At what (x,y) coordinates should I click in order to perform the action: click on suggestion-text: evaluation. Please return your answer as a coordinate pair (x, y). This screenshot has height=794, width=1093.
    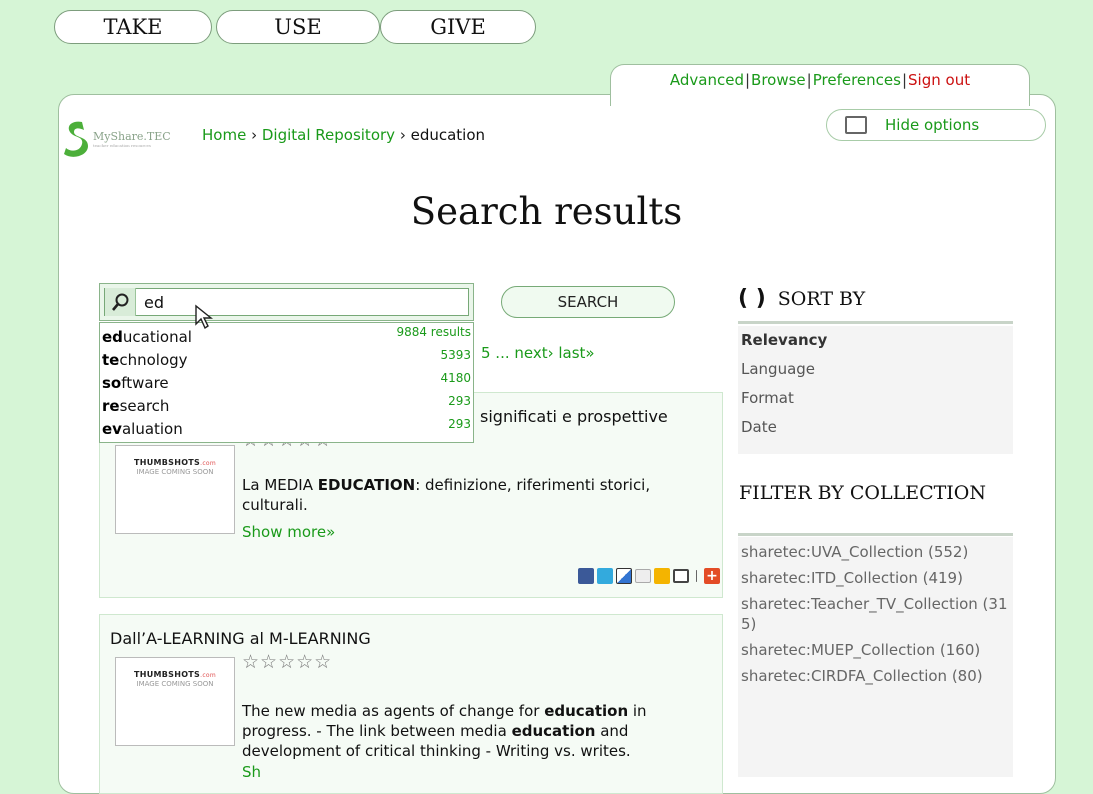
    Looking at the image, I should click on (142, 429).